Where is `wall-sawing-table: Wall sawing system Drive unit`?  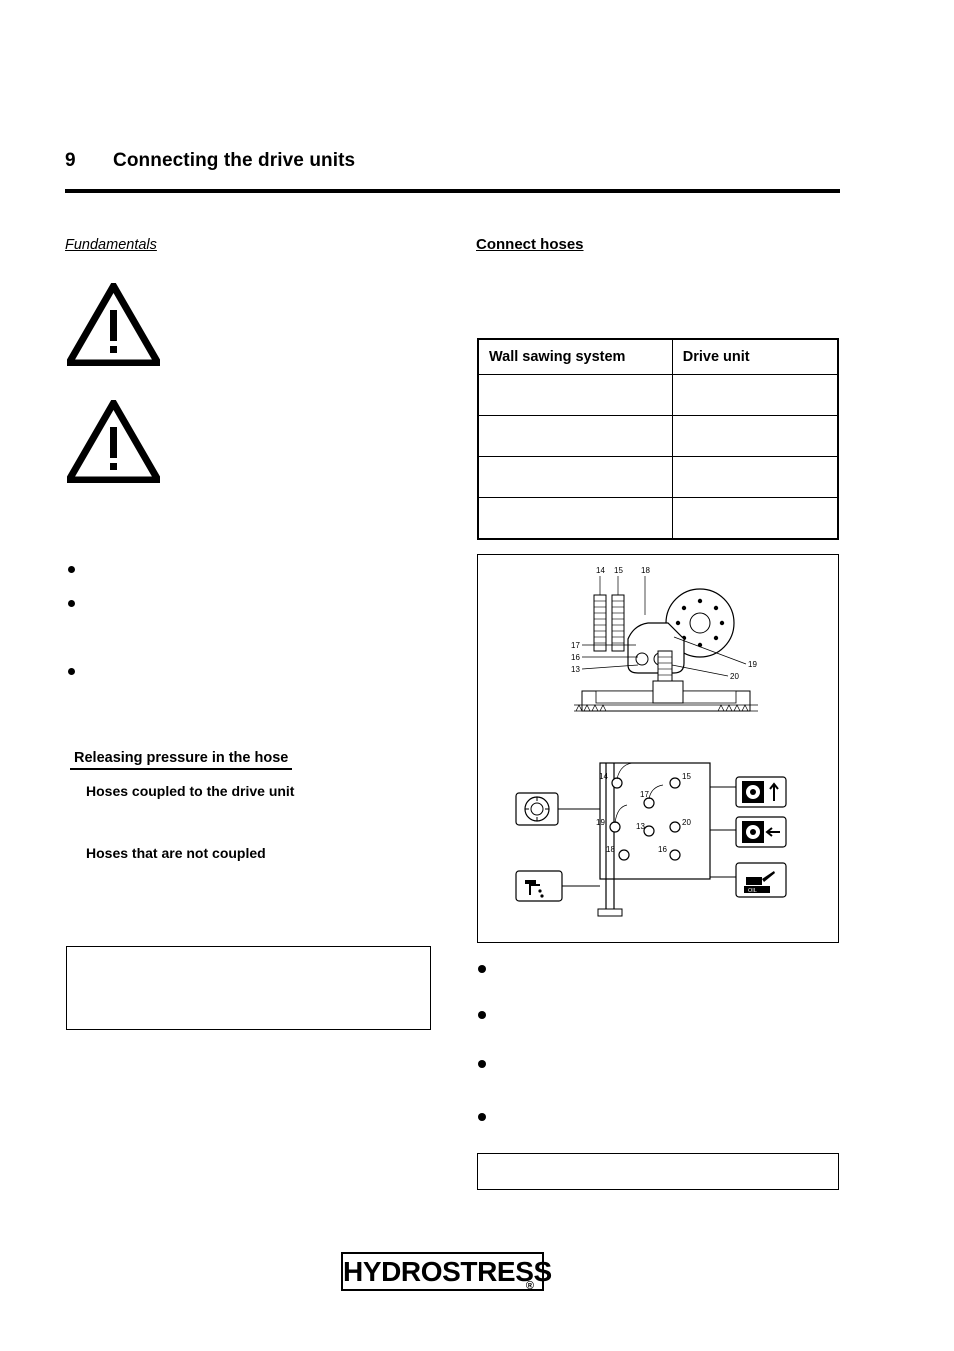 wall-sawing-table: Wall sawing system Drive unit is located at coordinates (658, 439).